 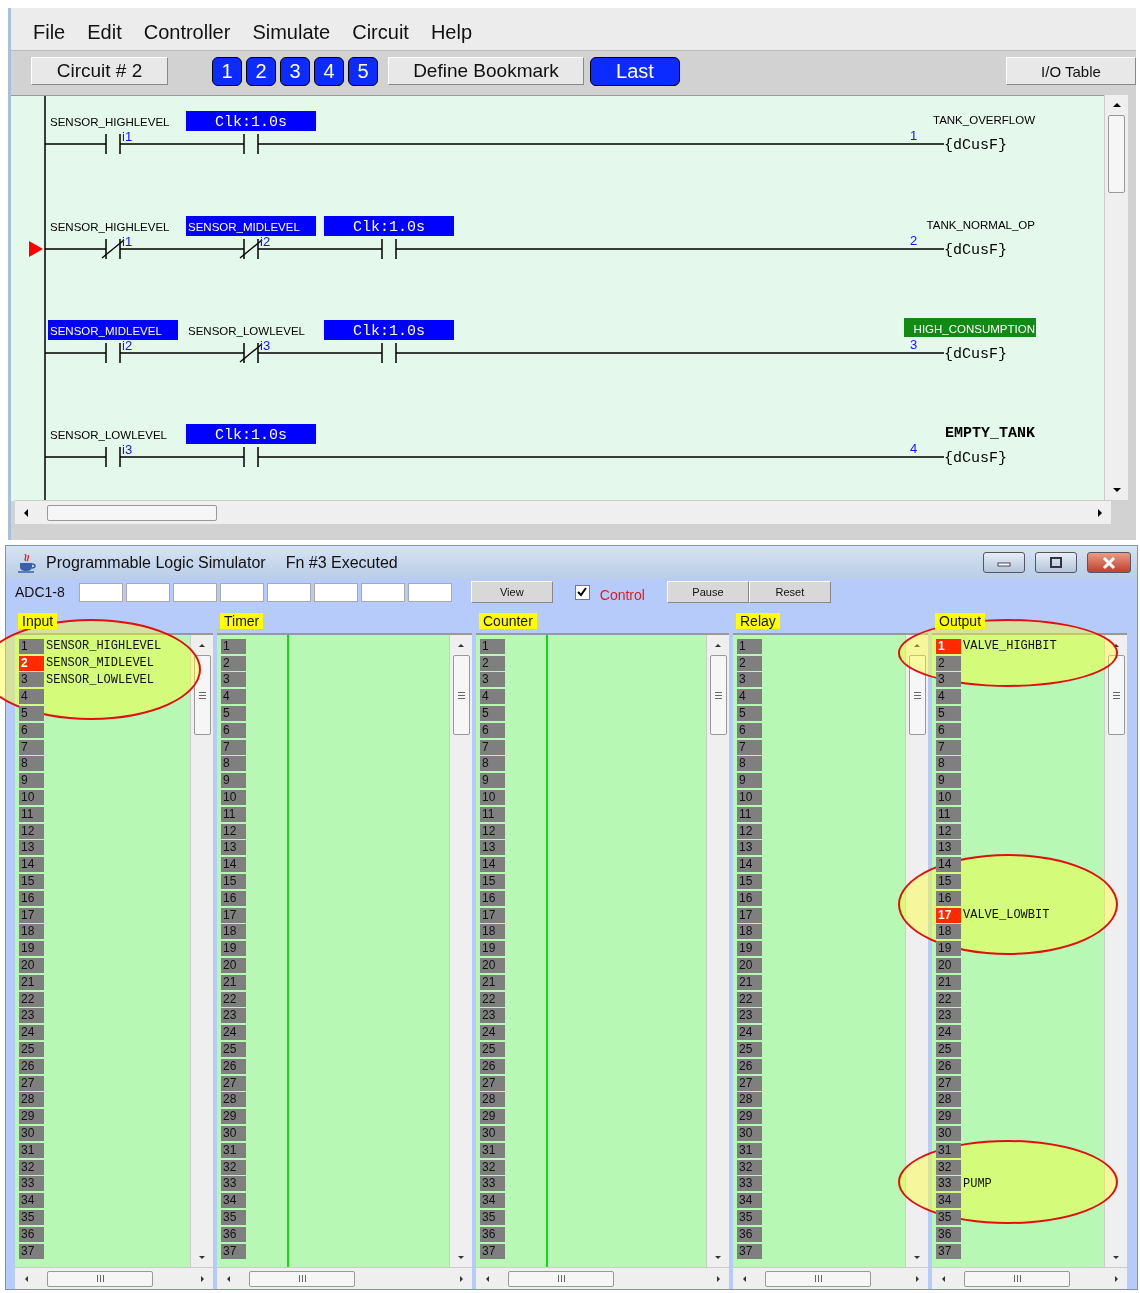 I want to click on bookmark-button: 3, so click(x=295, y=71).